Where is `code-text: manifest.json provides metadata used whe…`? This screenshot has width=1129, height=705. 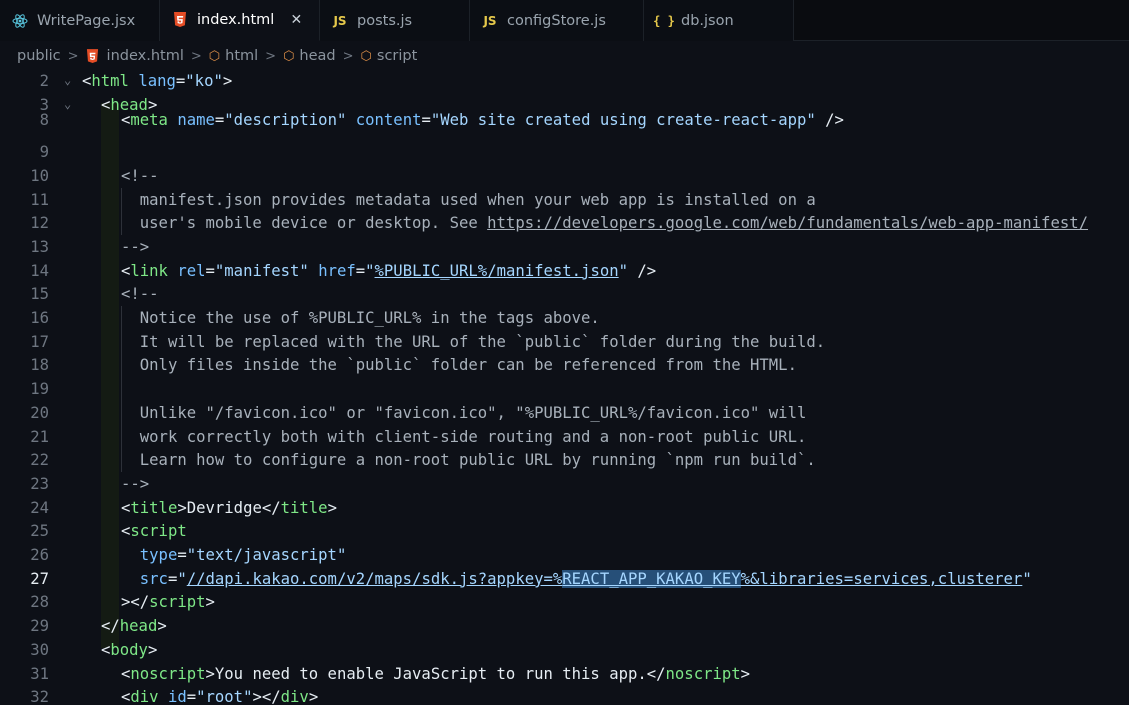 code-text: manifest.json provides metadata used whe… is located at coordinates (468, 200).